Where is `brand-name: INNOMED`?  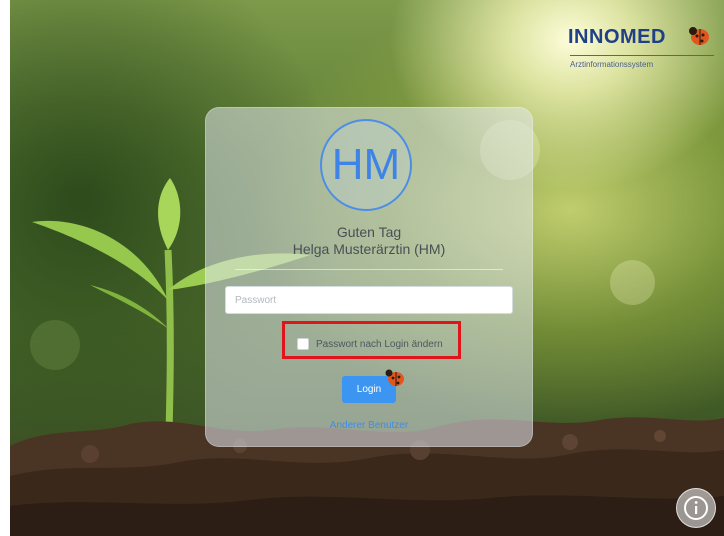 brand-name: INNOMED is located at coordinates (617, 37).